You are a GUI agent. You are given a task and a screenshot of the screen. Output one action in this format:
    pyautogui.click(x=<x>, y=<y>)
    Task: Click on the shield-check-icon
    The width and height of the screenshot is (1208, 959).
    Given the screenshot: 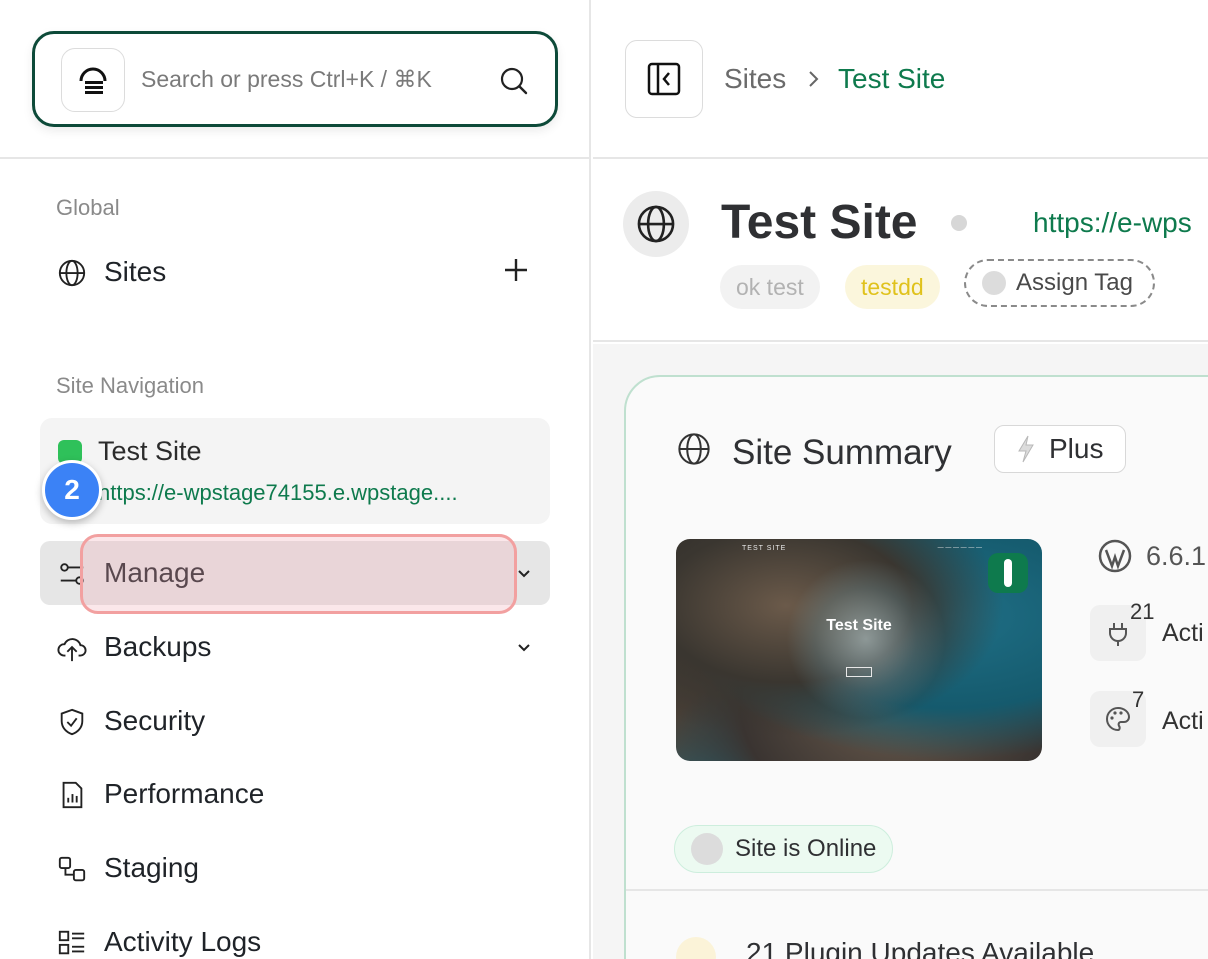 What is the action you would take?
    pyautogui.click(x=72, y=722)
    